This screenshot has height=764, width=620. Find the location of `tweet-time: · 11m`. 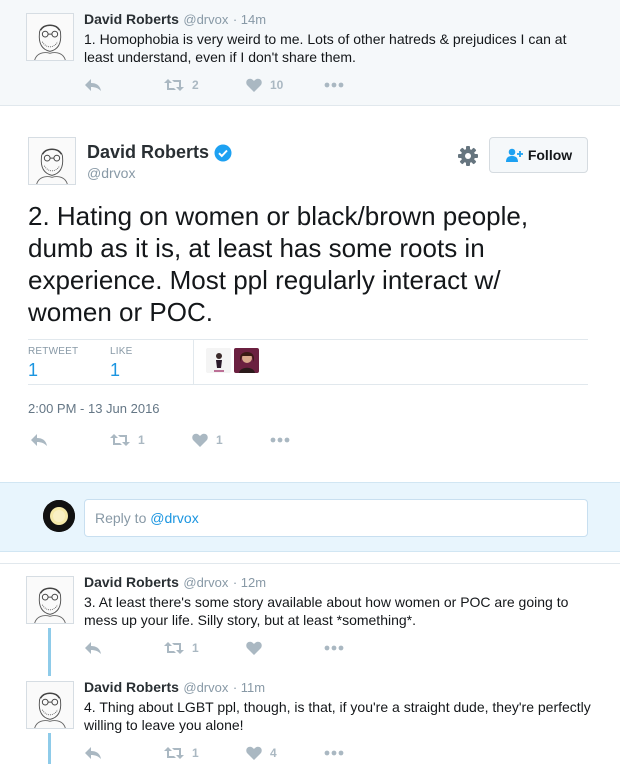

tweet-time: · 11m is located at coordinates (249, 687).